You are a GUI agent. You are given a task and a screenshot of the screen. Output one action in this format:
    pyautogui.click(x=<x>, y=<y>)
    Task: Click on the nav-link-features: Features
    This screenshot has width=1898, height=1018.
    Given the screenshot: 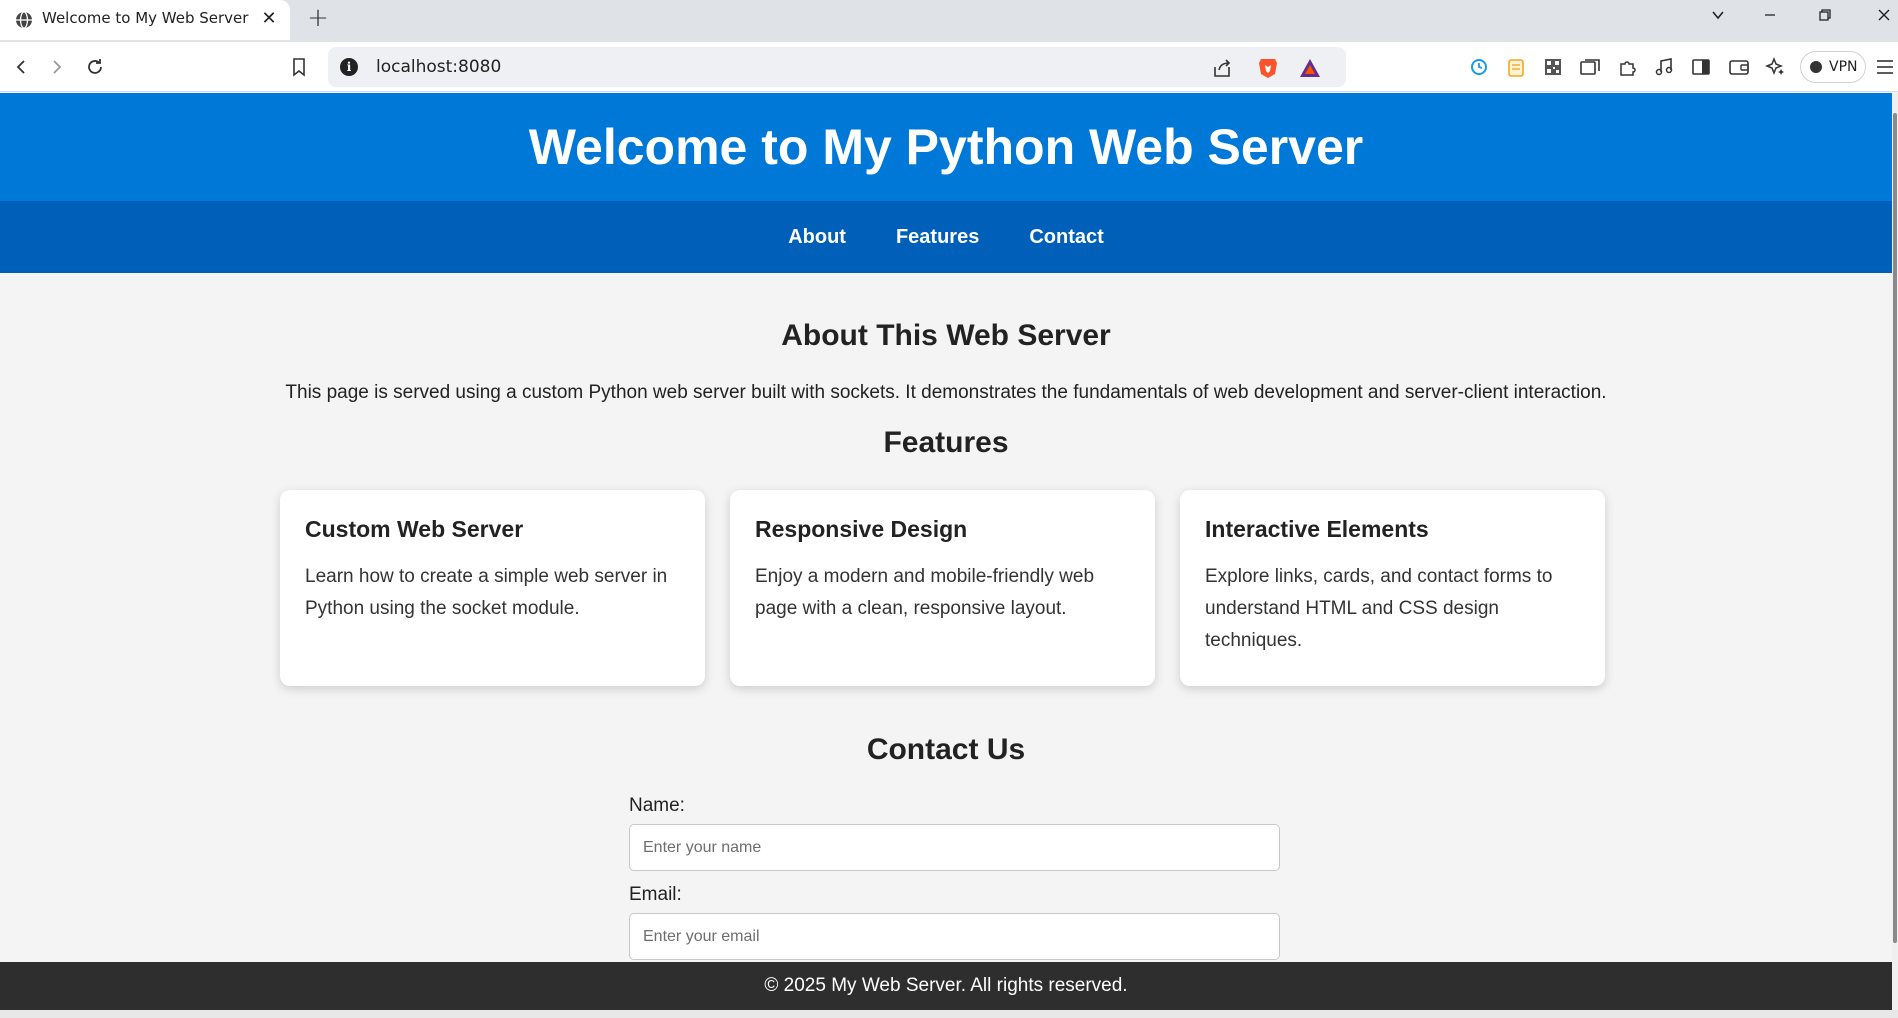 What is the action you would take?
    pyautogui.click(x=937, y=237)
    